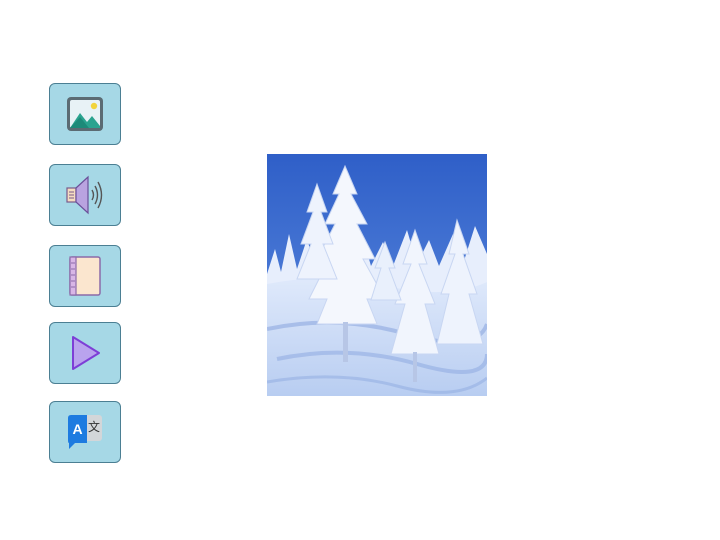 This screenshot has height=540, width=720. I want to click on image-button, so click(85, 114).